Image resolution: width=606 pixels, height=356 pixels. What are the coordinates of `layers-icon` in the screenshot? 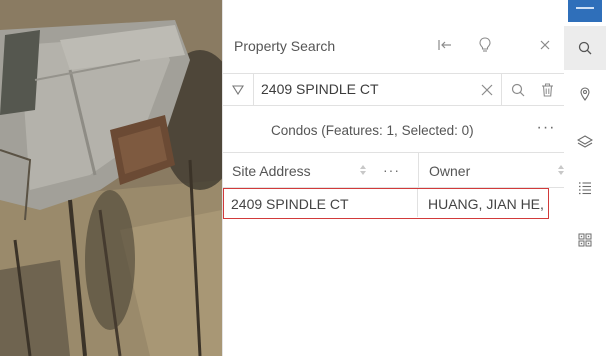 It's located at (585, 142).